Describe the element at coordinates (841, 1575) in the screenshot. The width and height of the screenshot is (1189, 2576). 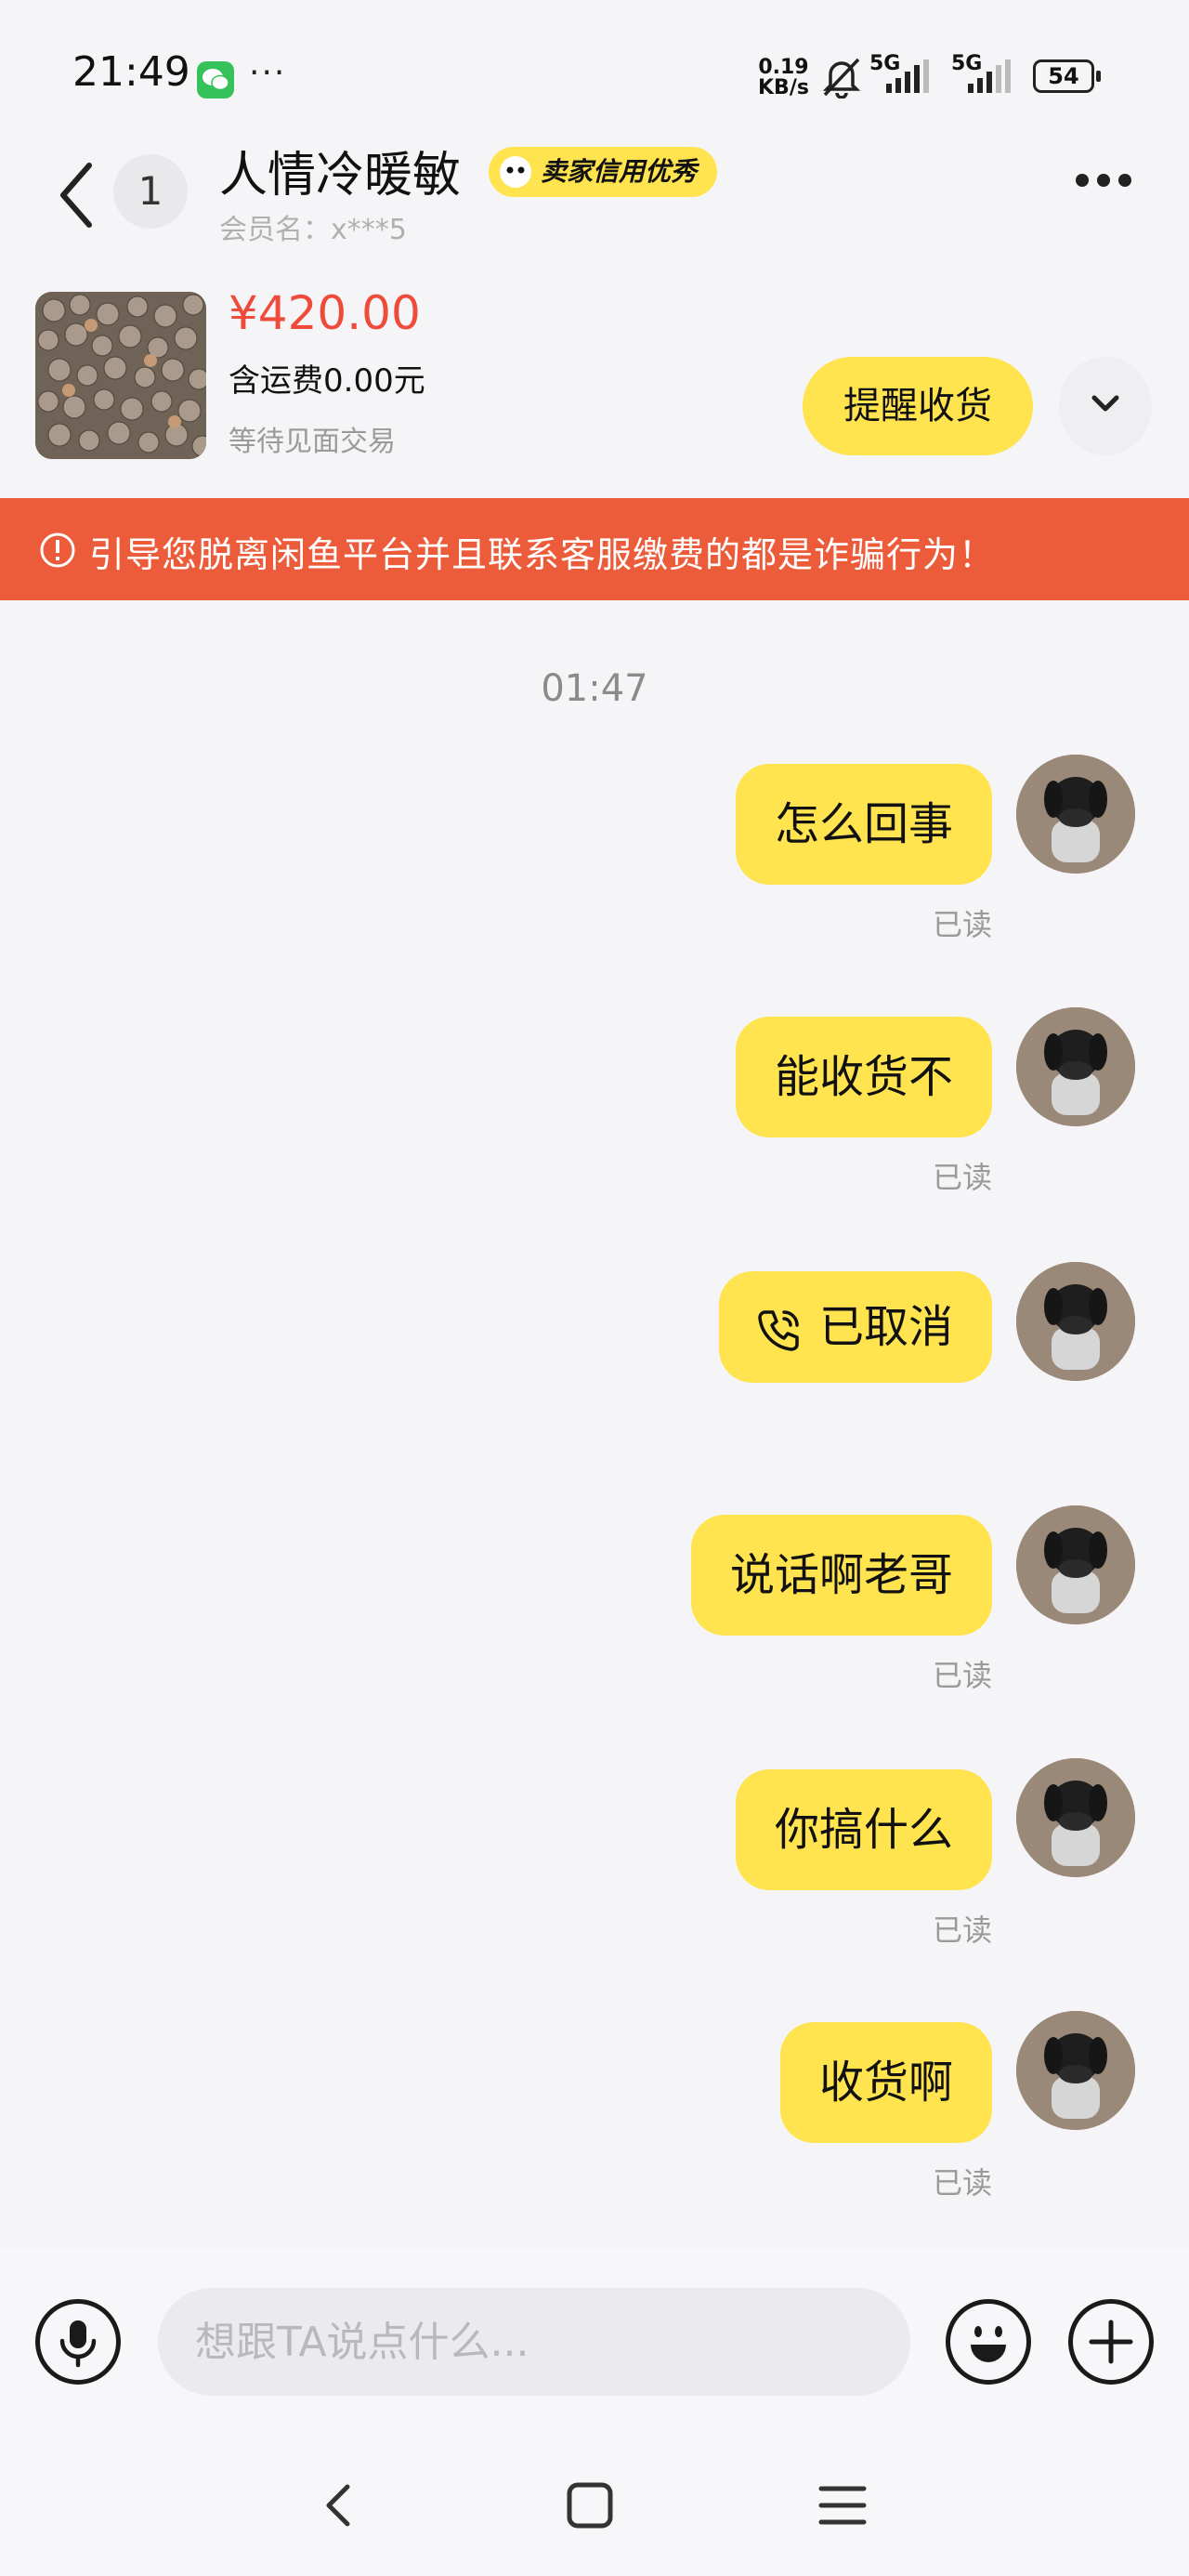
I see `message-bubble: 说话啊老哥` at that location.